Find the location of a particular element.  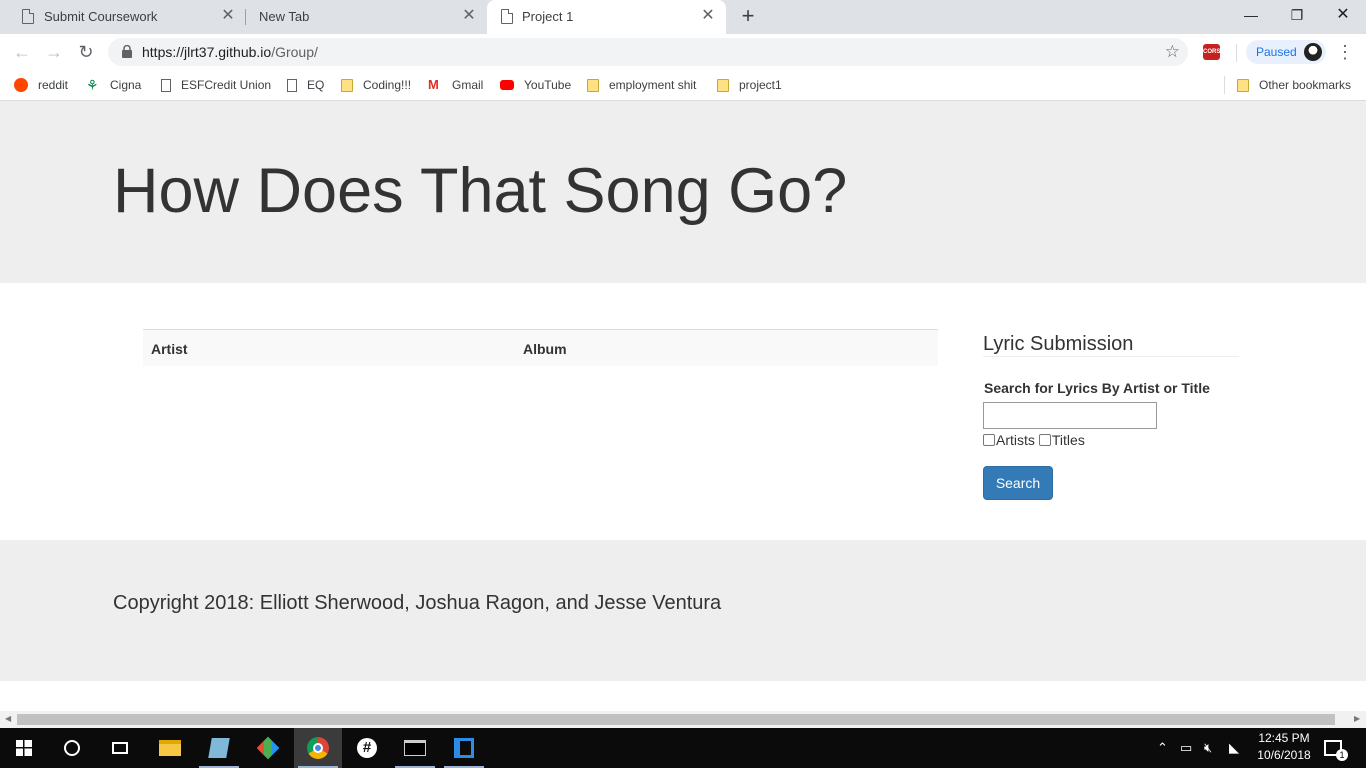

notification-count: 1 is located at coordinates (1342, 755).